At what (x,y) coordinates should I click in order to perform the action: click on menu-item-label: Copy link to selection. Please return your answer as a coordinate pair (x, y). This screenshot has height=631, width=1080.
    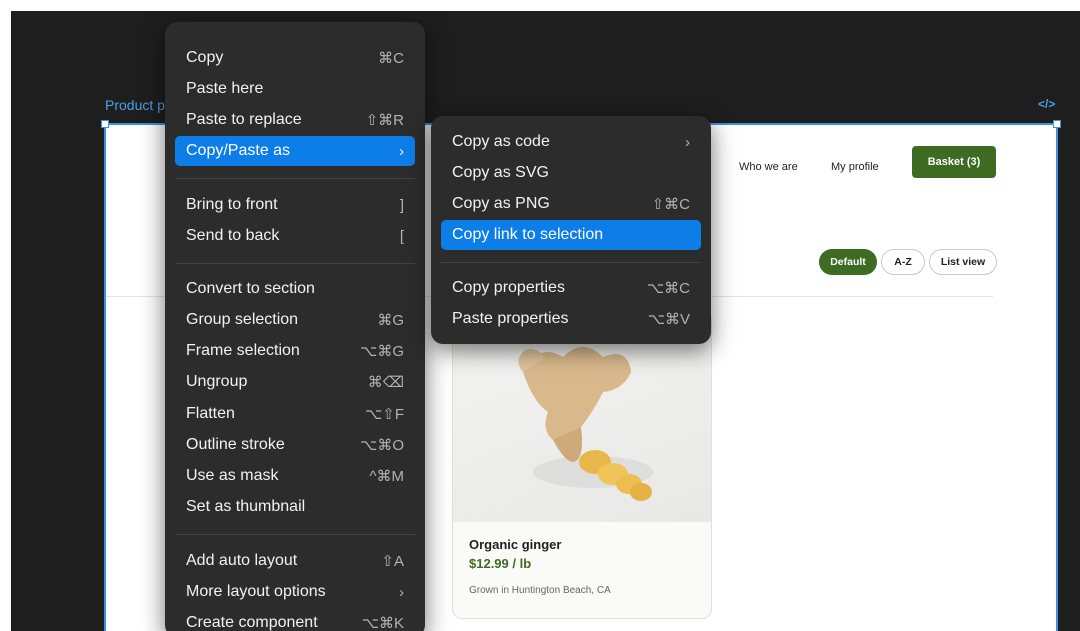
    Looking at the image, I should click on (528, 234).